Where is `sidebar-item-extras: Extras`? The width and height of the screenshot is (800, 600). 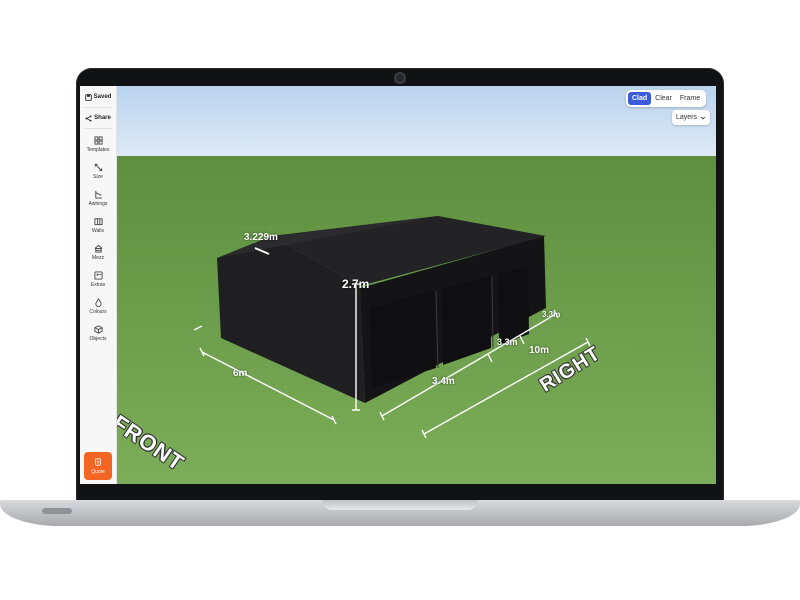 sidebar-item-extras: Extras is located at coordinates (98, 279).